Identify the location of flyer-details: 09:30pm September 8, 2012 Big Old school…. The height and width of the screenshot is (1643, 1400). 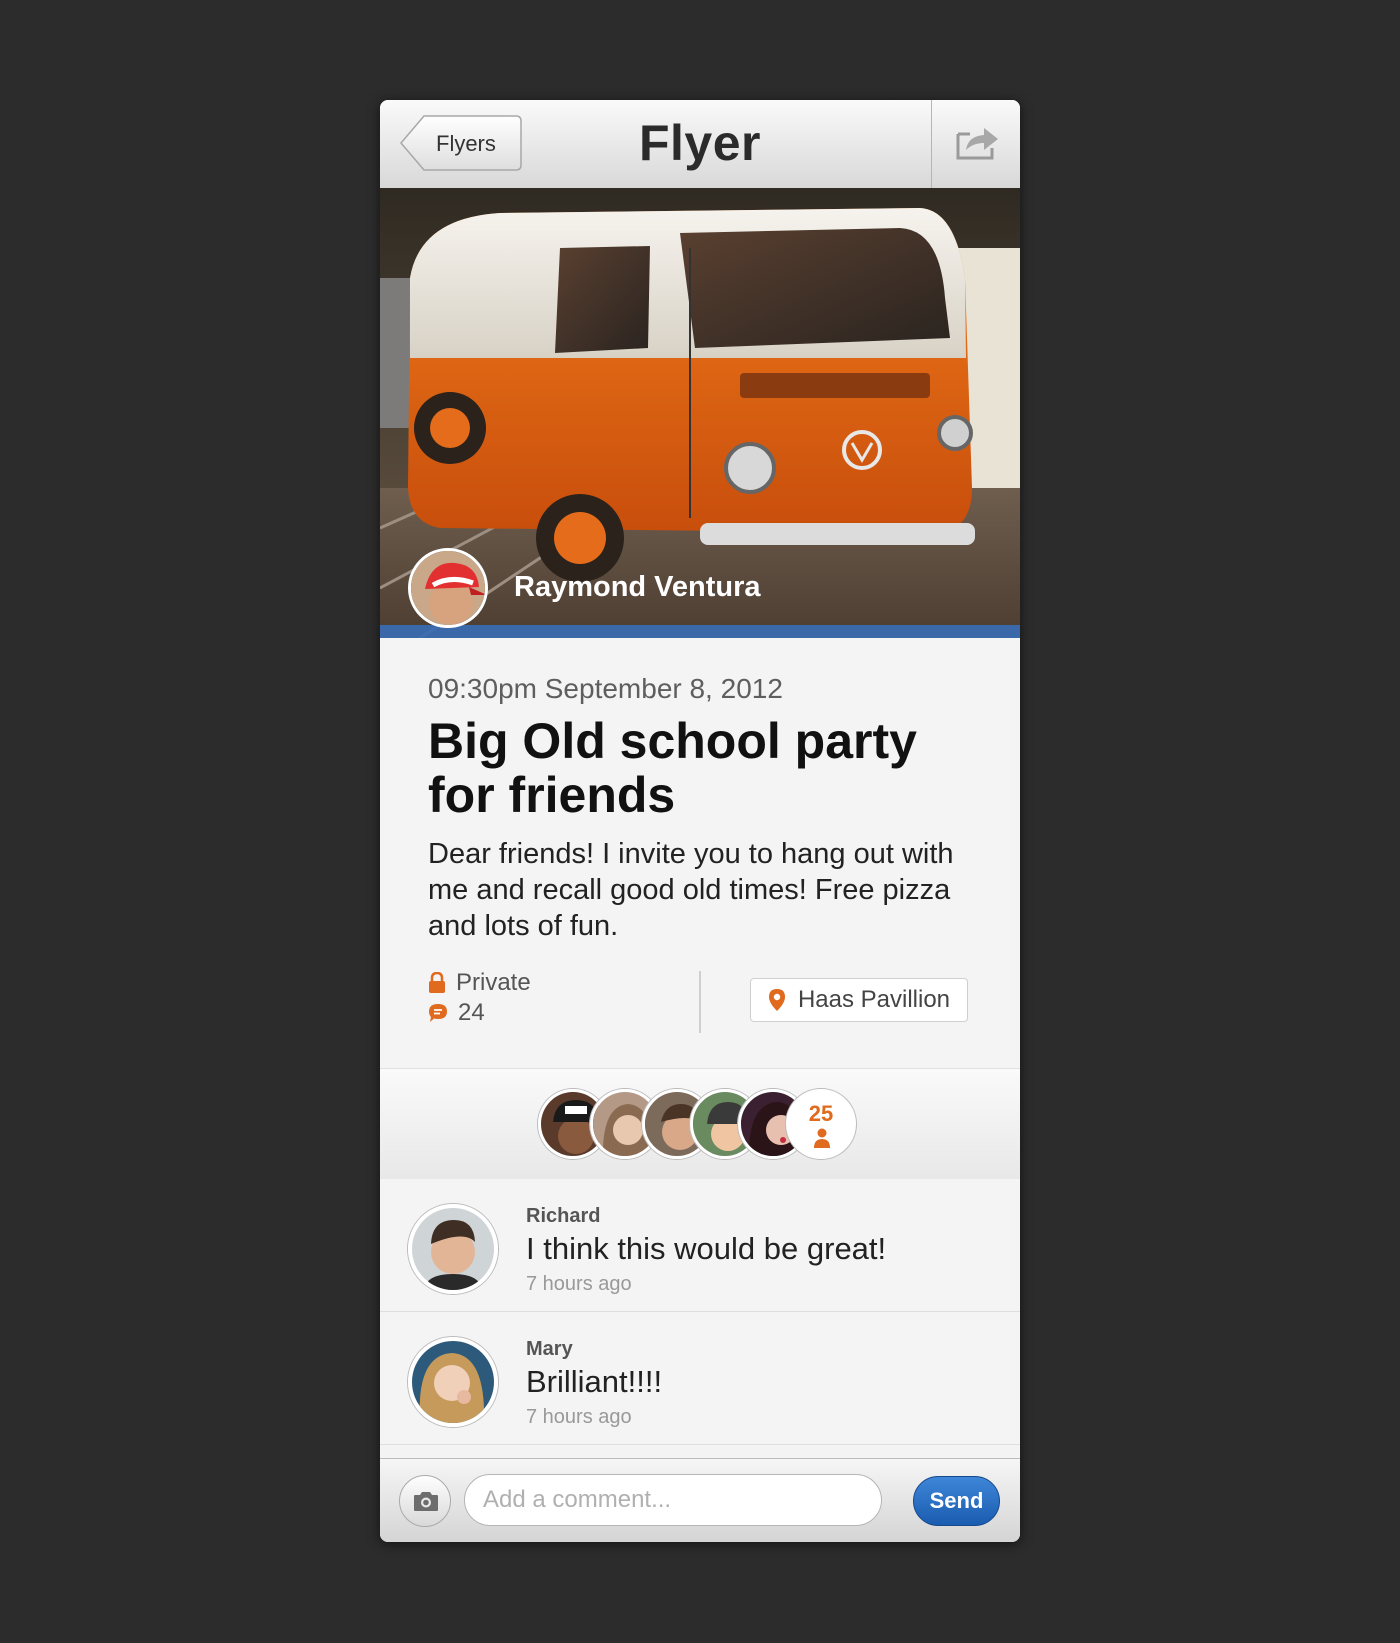
(700, 853).